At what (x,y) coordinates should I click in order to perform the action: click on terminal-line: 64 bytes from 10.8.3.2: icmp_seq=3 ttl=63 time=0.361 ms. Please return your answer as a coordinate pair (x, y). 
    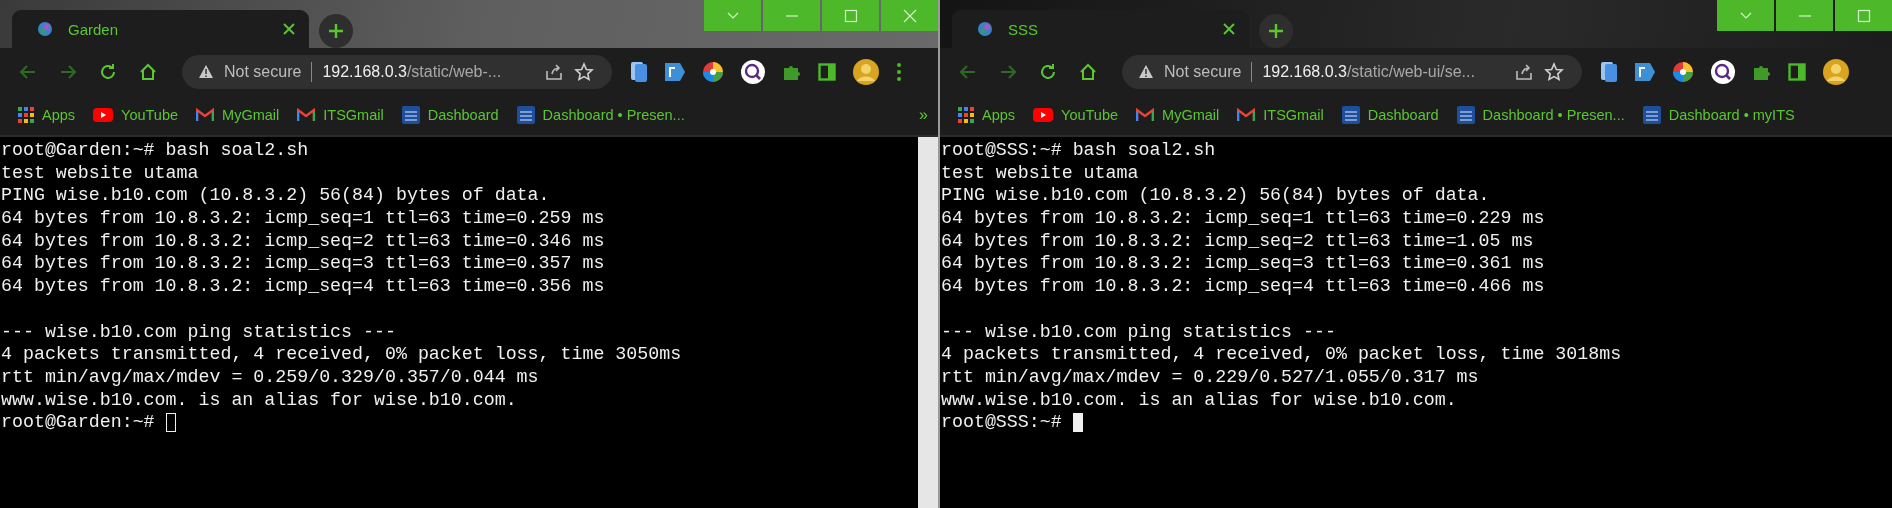
    Looking at the image, I should click on (1243, 264).